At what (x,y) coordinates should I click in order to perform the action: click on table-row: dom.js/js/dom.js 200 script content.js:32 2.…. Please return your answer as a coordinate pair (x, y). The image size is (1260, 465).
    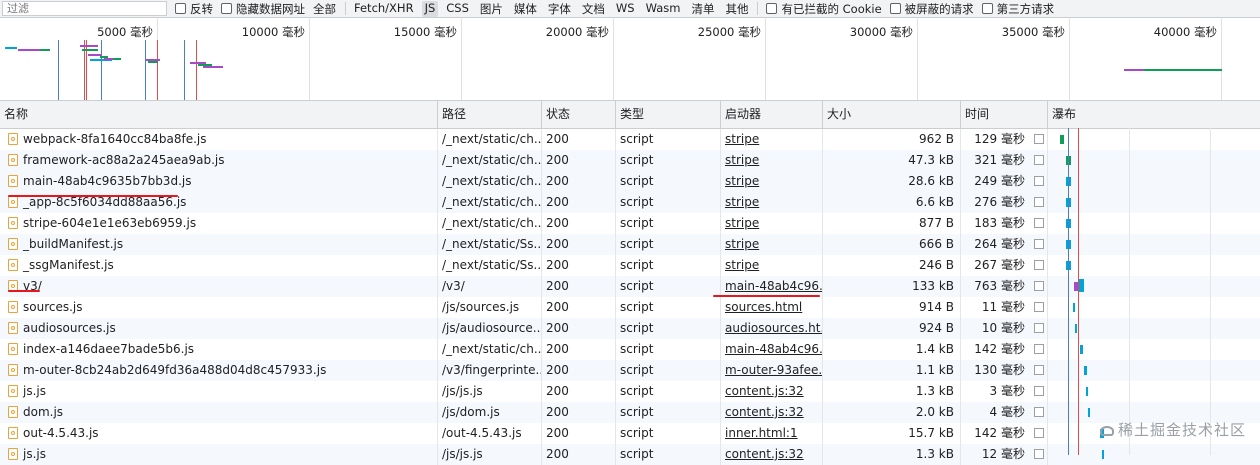
    Looking at the image, I should click on (630, 412).